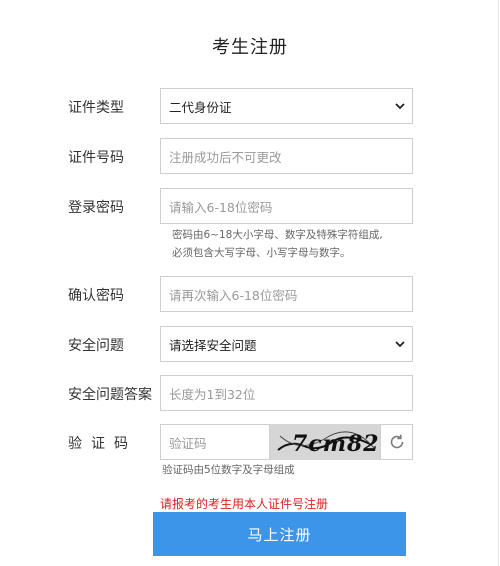  I want to click on register-button: 马上注册, so click(279, 534).